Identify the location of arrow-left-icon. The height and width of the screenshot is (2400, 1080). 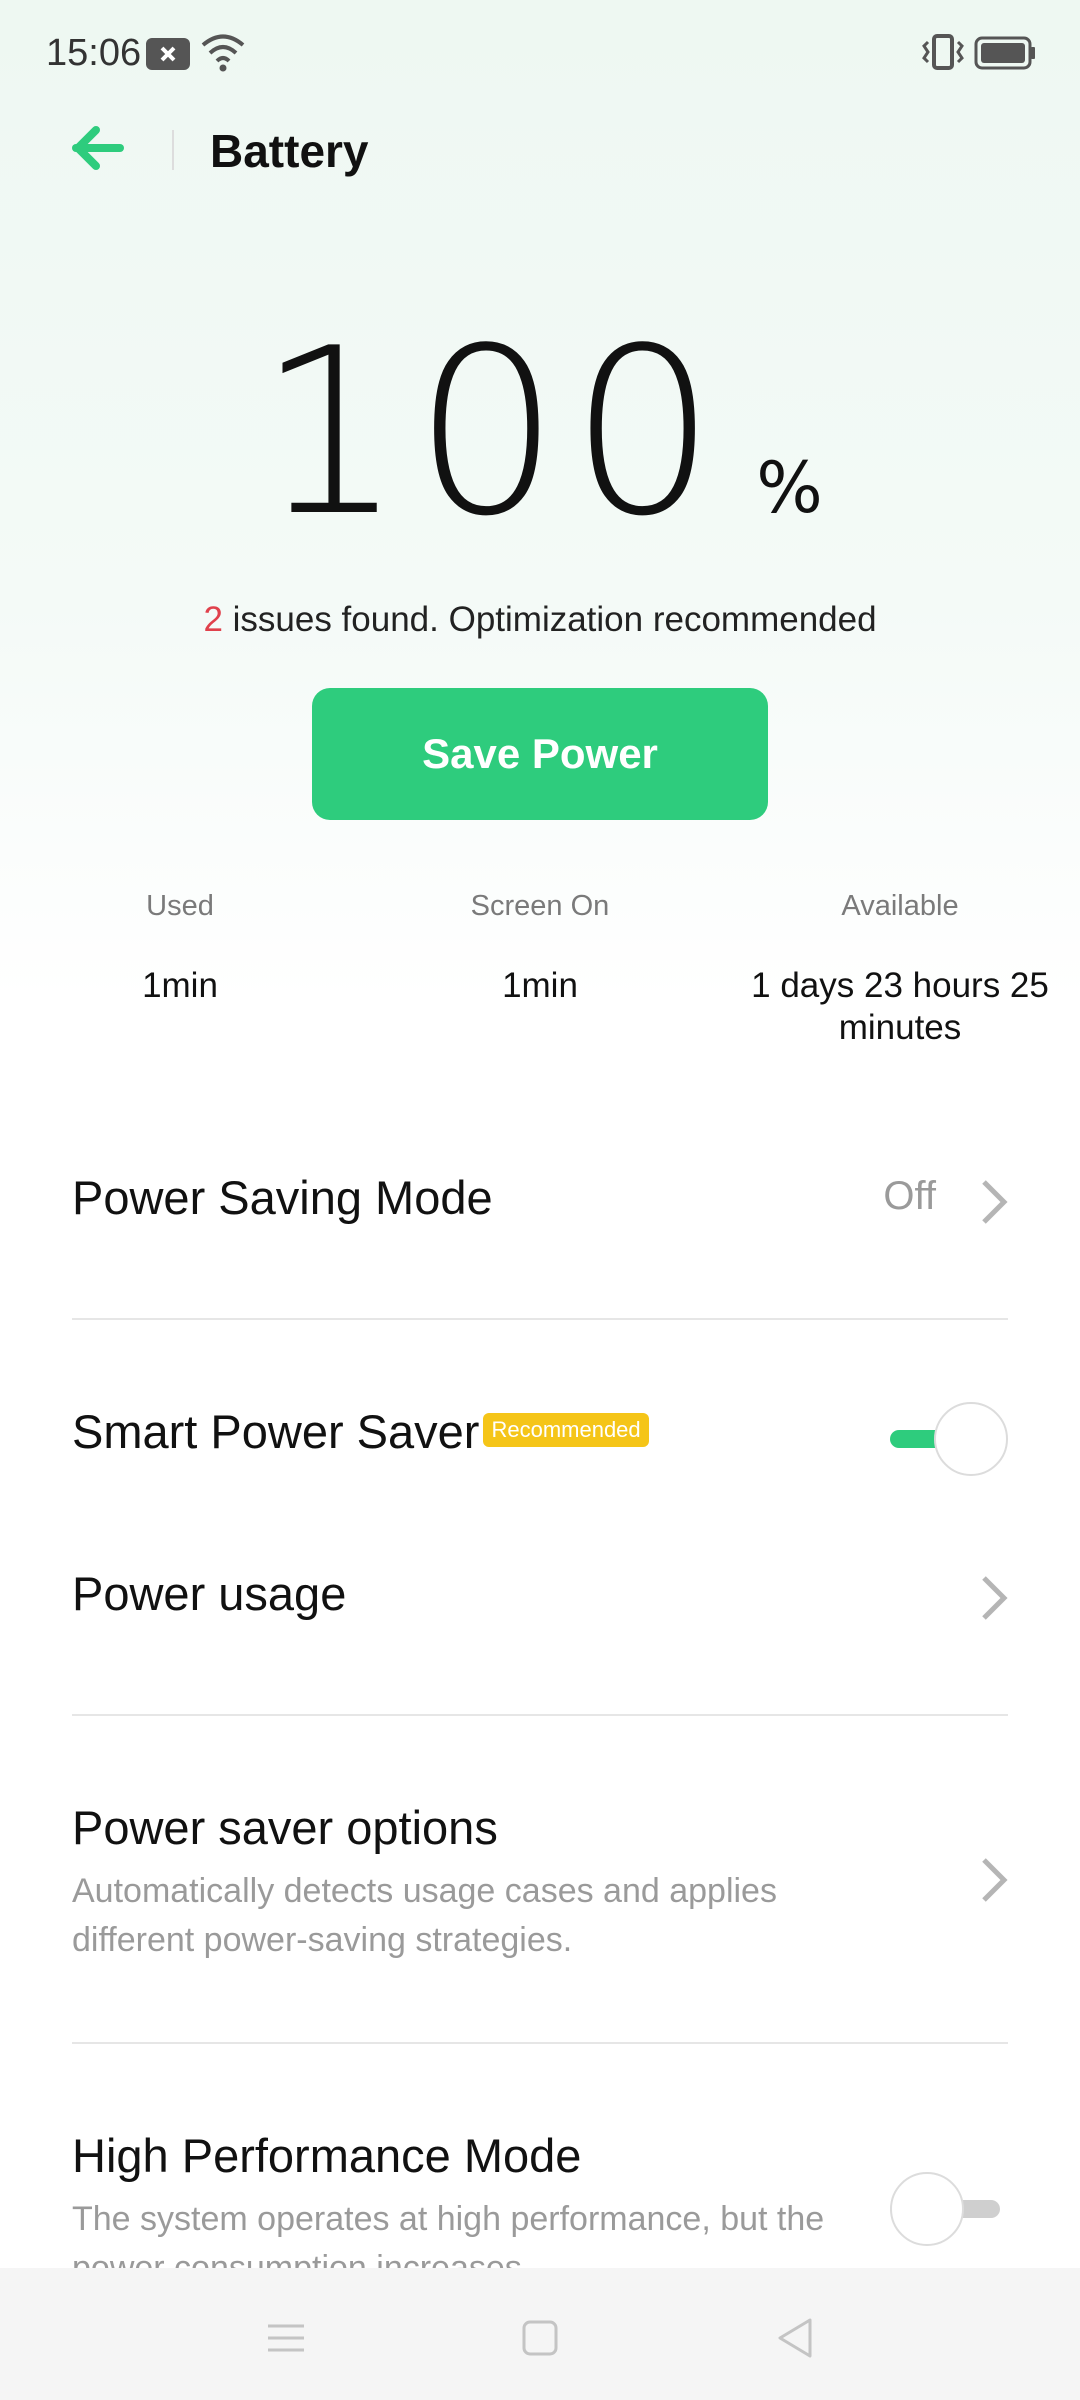
(98, 151).